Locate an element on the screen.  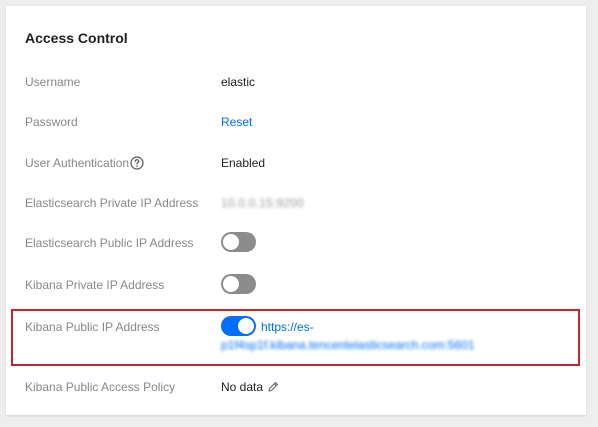
row-kibana-private-ip: Kibana Private IP Address is located at coordinates (301, 286).